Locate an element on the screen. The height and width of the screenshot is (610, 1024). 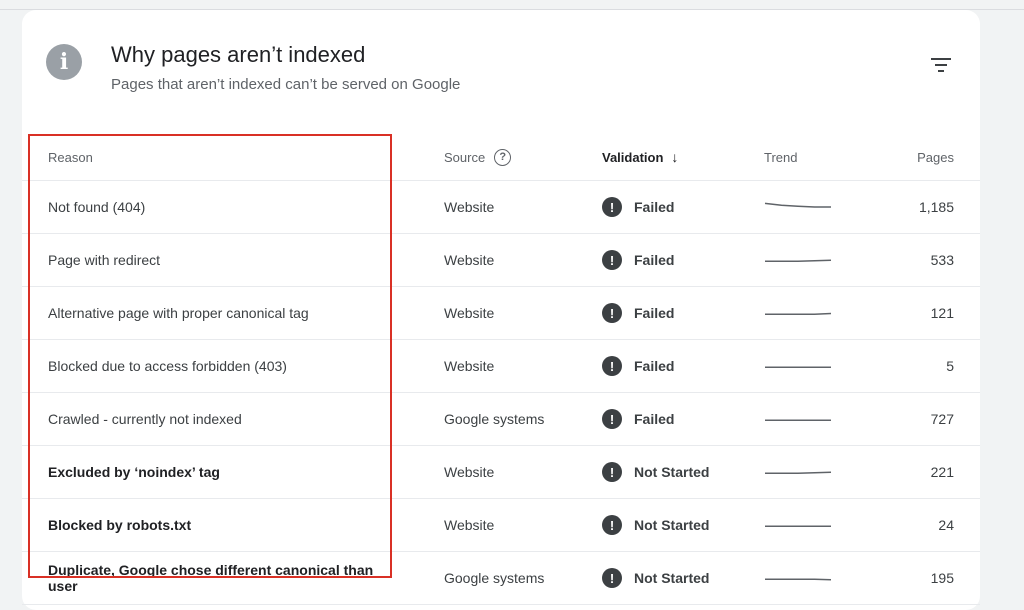
column-header-source-label: Source is located at coordinates (465, 157).